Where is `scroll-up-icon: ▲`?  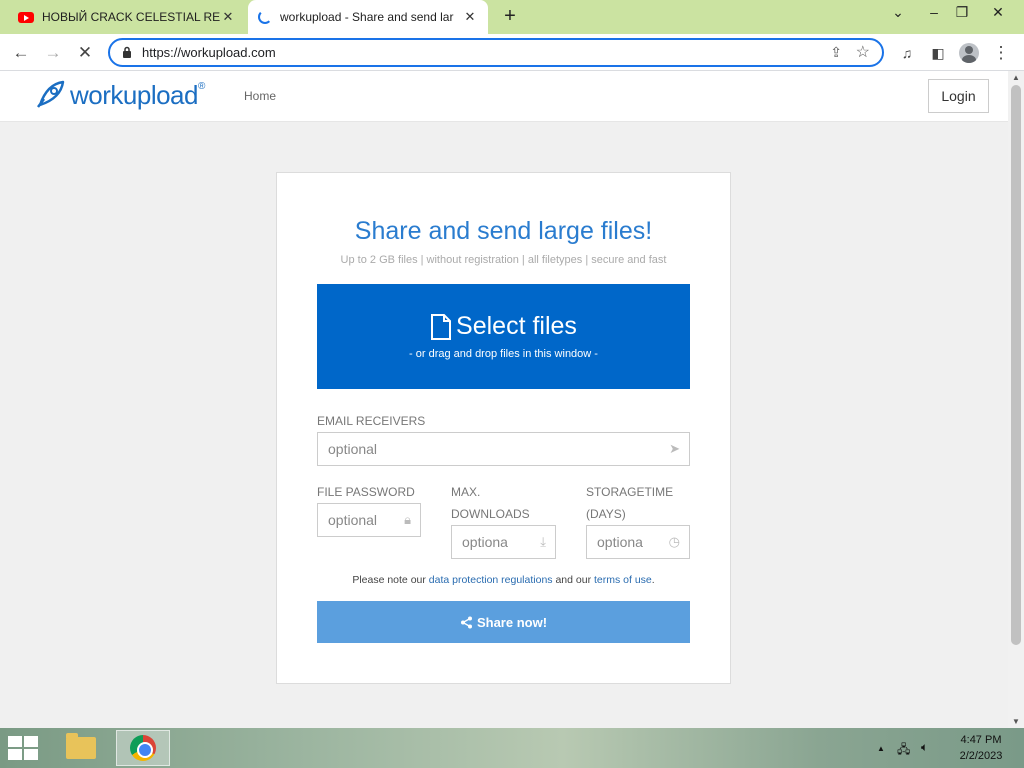 scroll-up-icon: ▲ is located at coordinates (1016, 77).